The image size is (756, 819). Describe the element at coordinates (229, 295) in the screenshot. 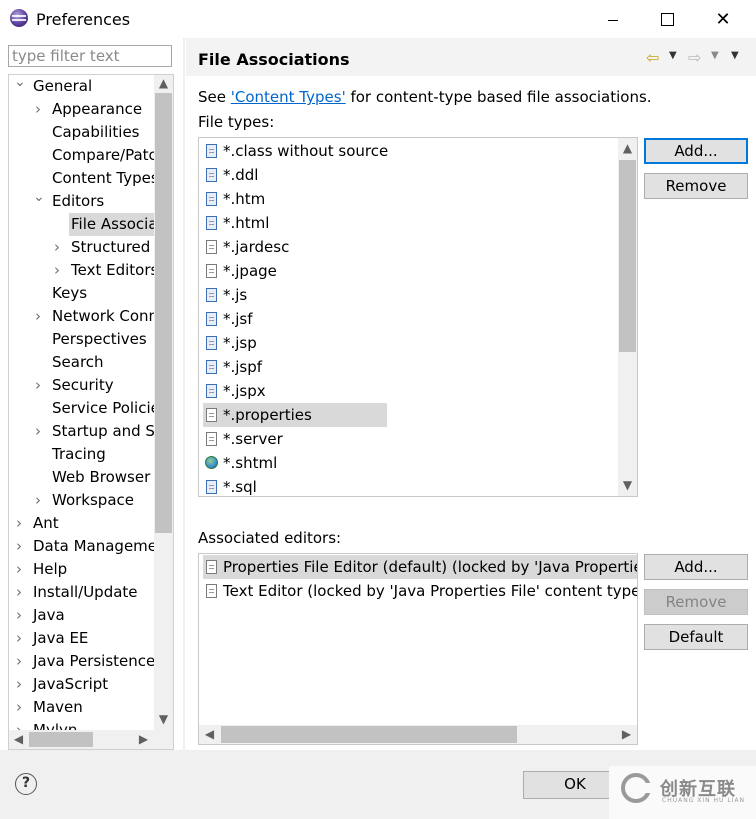

I see `file-type-row: *.js` at that location.